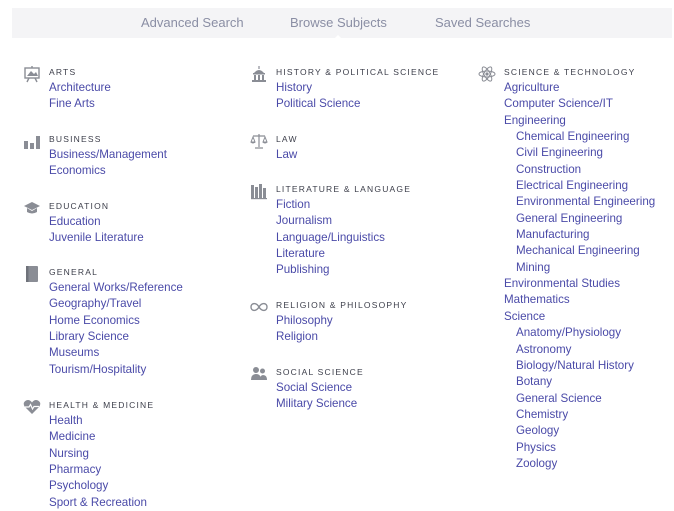 The image size is (674, 511). What do you see at coordinates (579, 104) in the screenshot?
I see `subject-link-computer-science-it: Computer Science/IT` at bounding box center [579, 104].